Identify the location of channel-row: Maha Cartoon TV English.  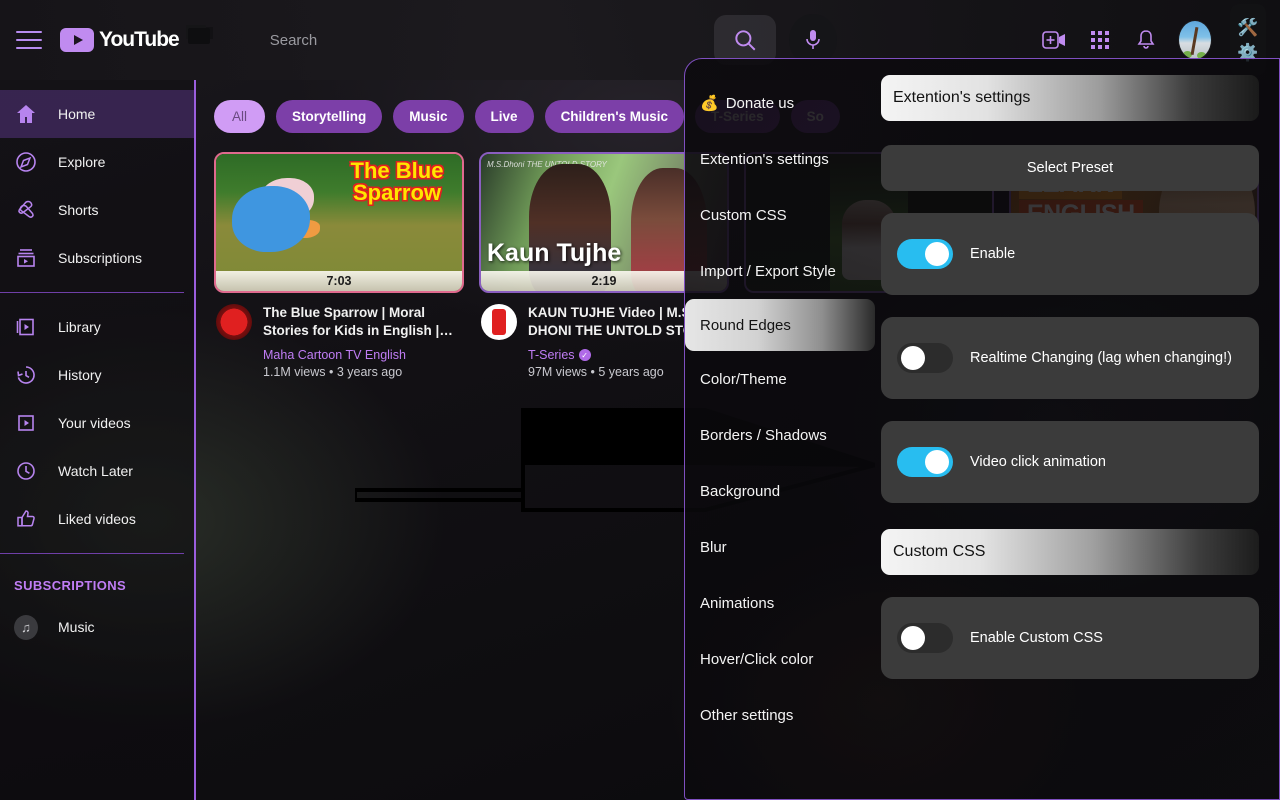
(361, 355).